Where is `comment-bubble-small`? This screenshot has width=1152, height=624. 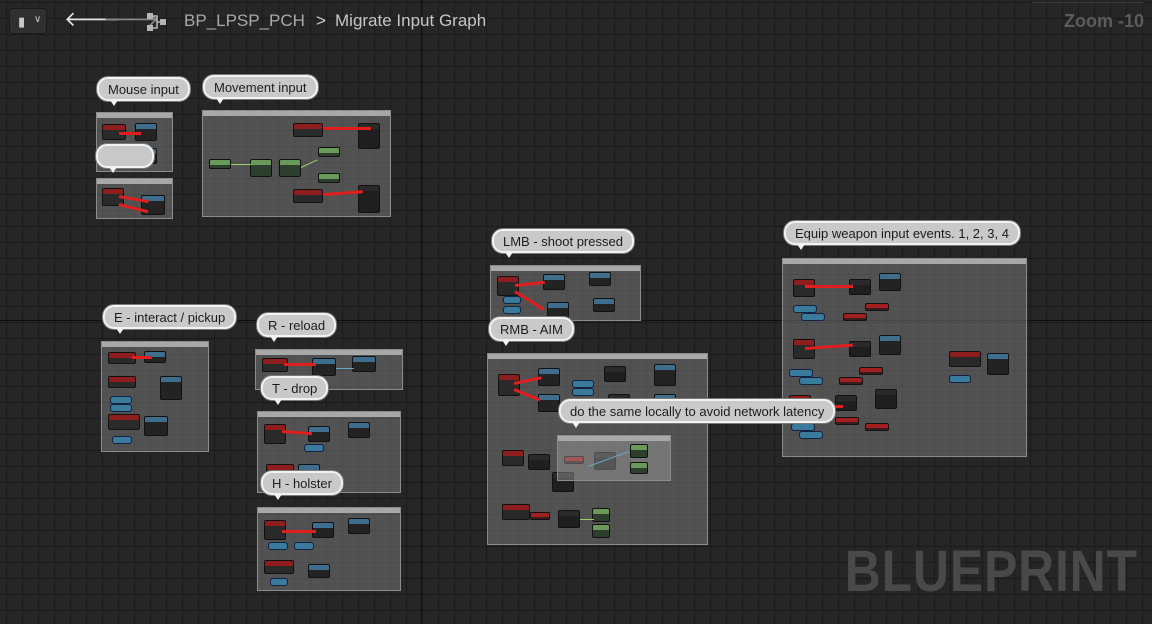
comment-bubble-small is located at coordinates (125, 158).